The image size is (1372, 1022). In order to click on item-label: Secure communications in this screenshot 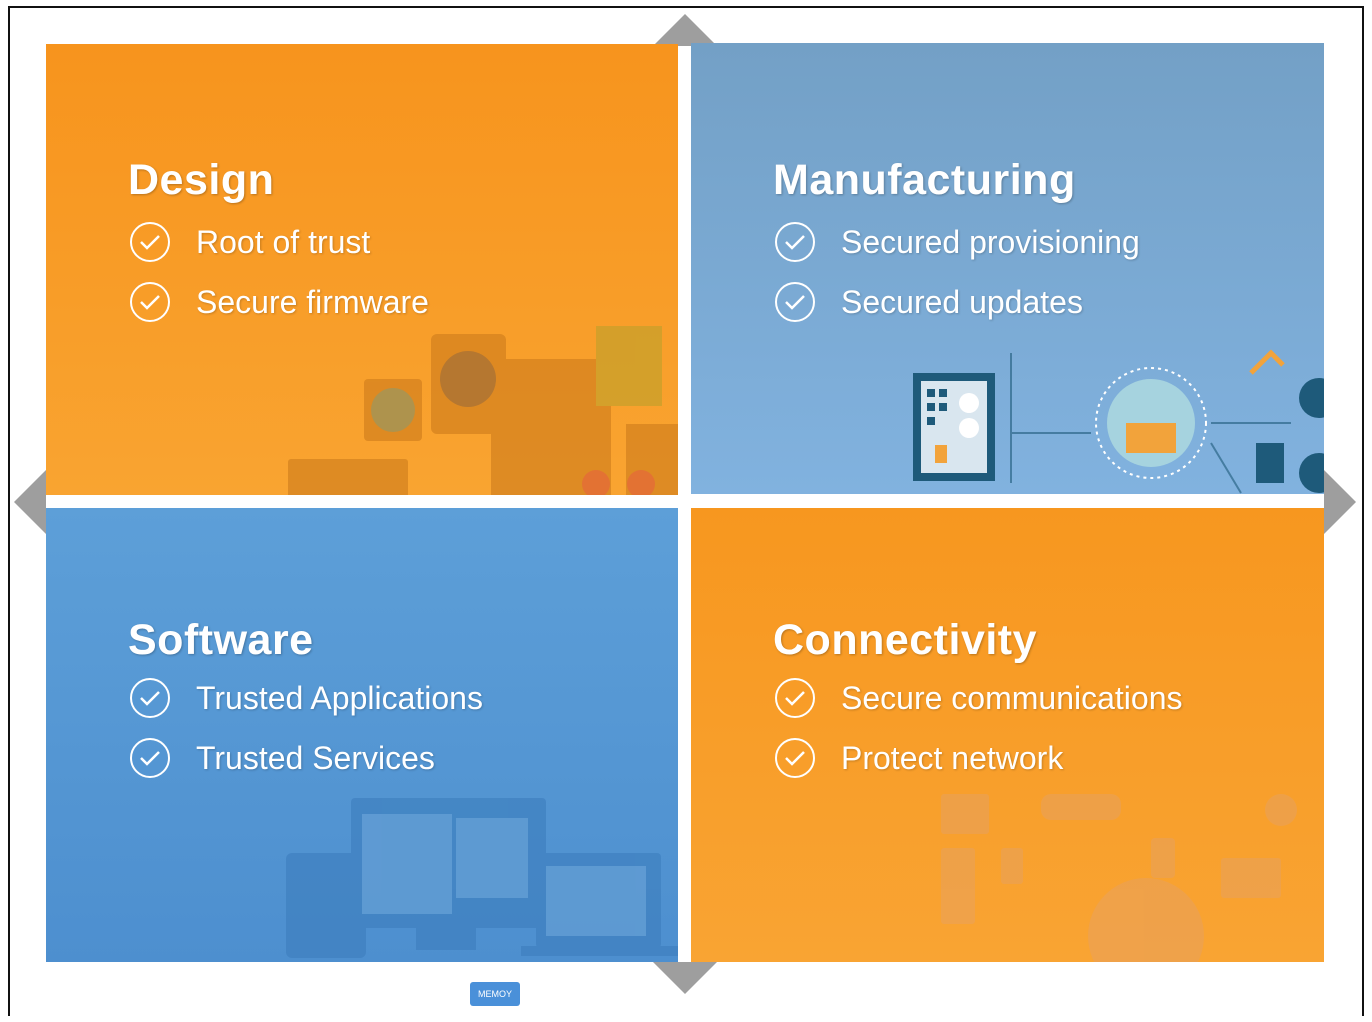, I will do `click(1012, 697)`.